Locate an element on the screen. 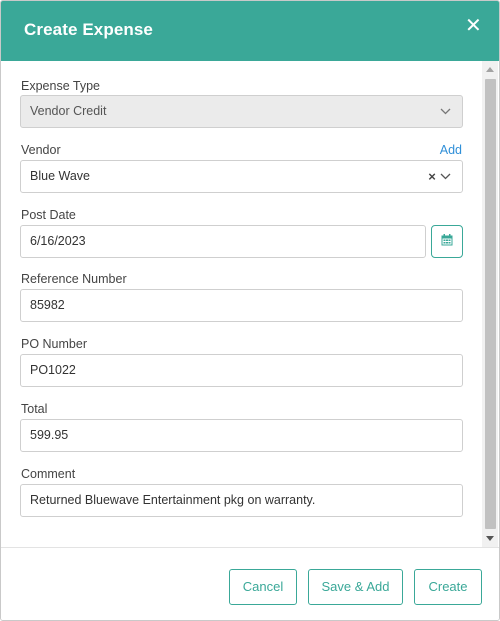 This screenshot has height=621, width=500. po-number-input: PO1022 is located at coordinates (241, 370).